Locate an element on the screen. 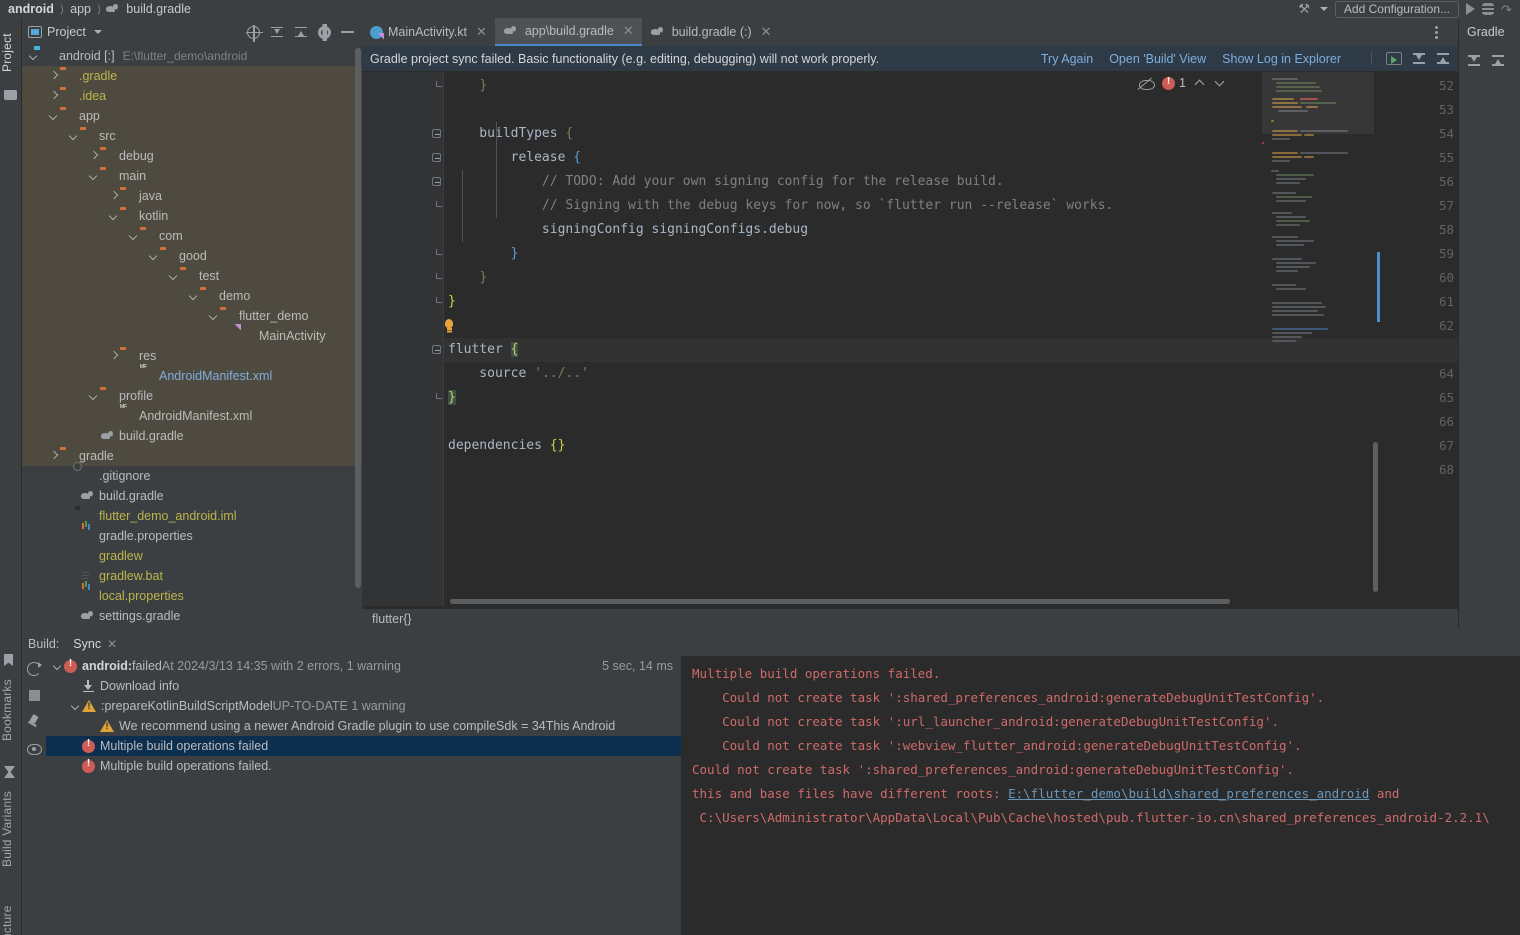  tree-row: gradlew is located at coordinates (192, 556).